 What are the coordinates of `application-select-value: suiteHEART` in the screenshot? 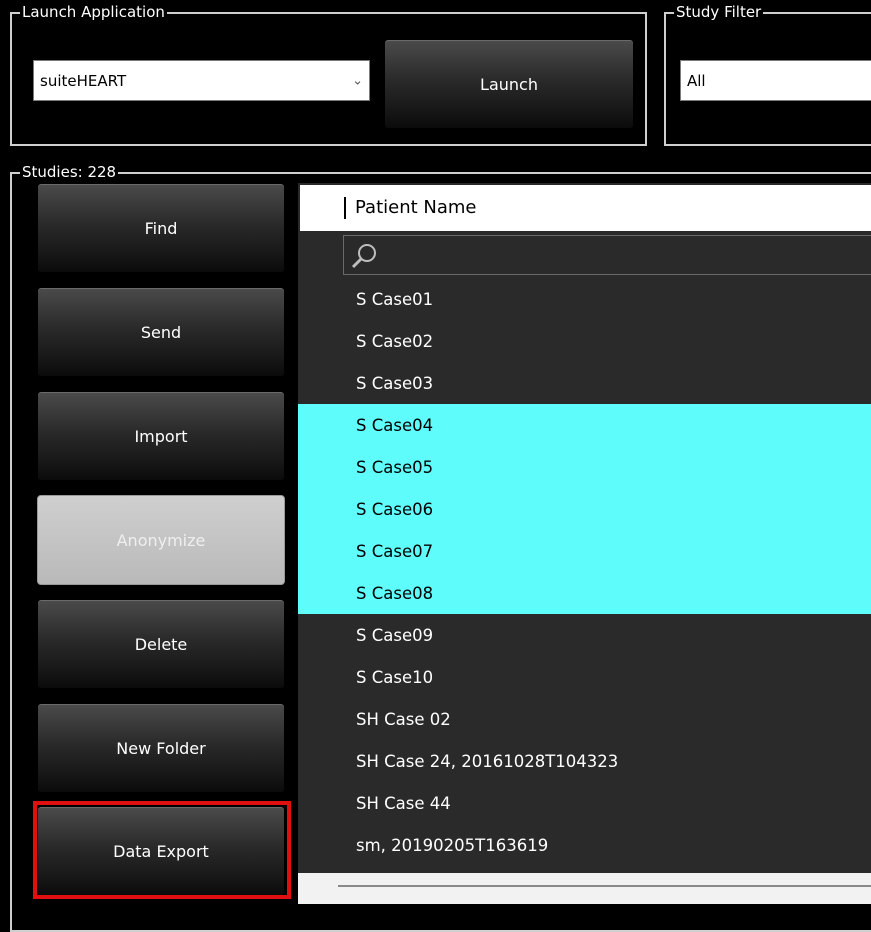 It's located at (83, 80).